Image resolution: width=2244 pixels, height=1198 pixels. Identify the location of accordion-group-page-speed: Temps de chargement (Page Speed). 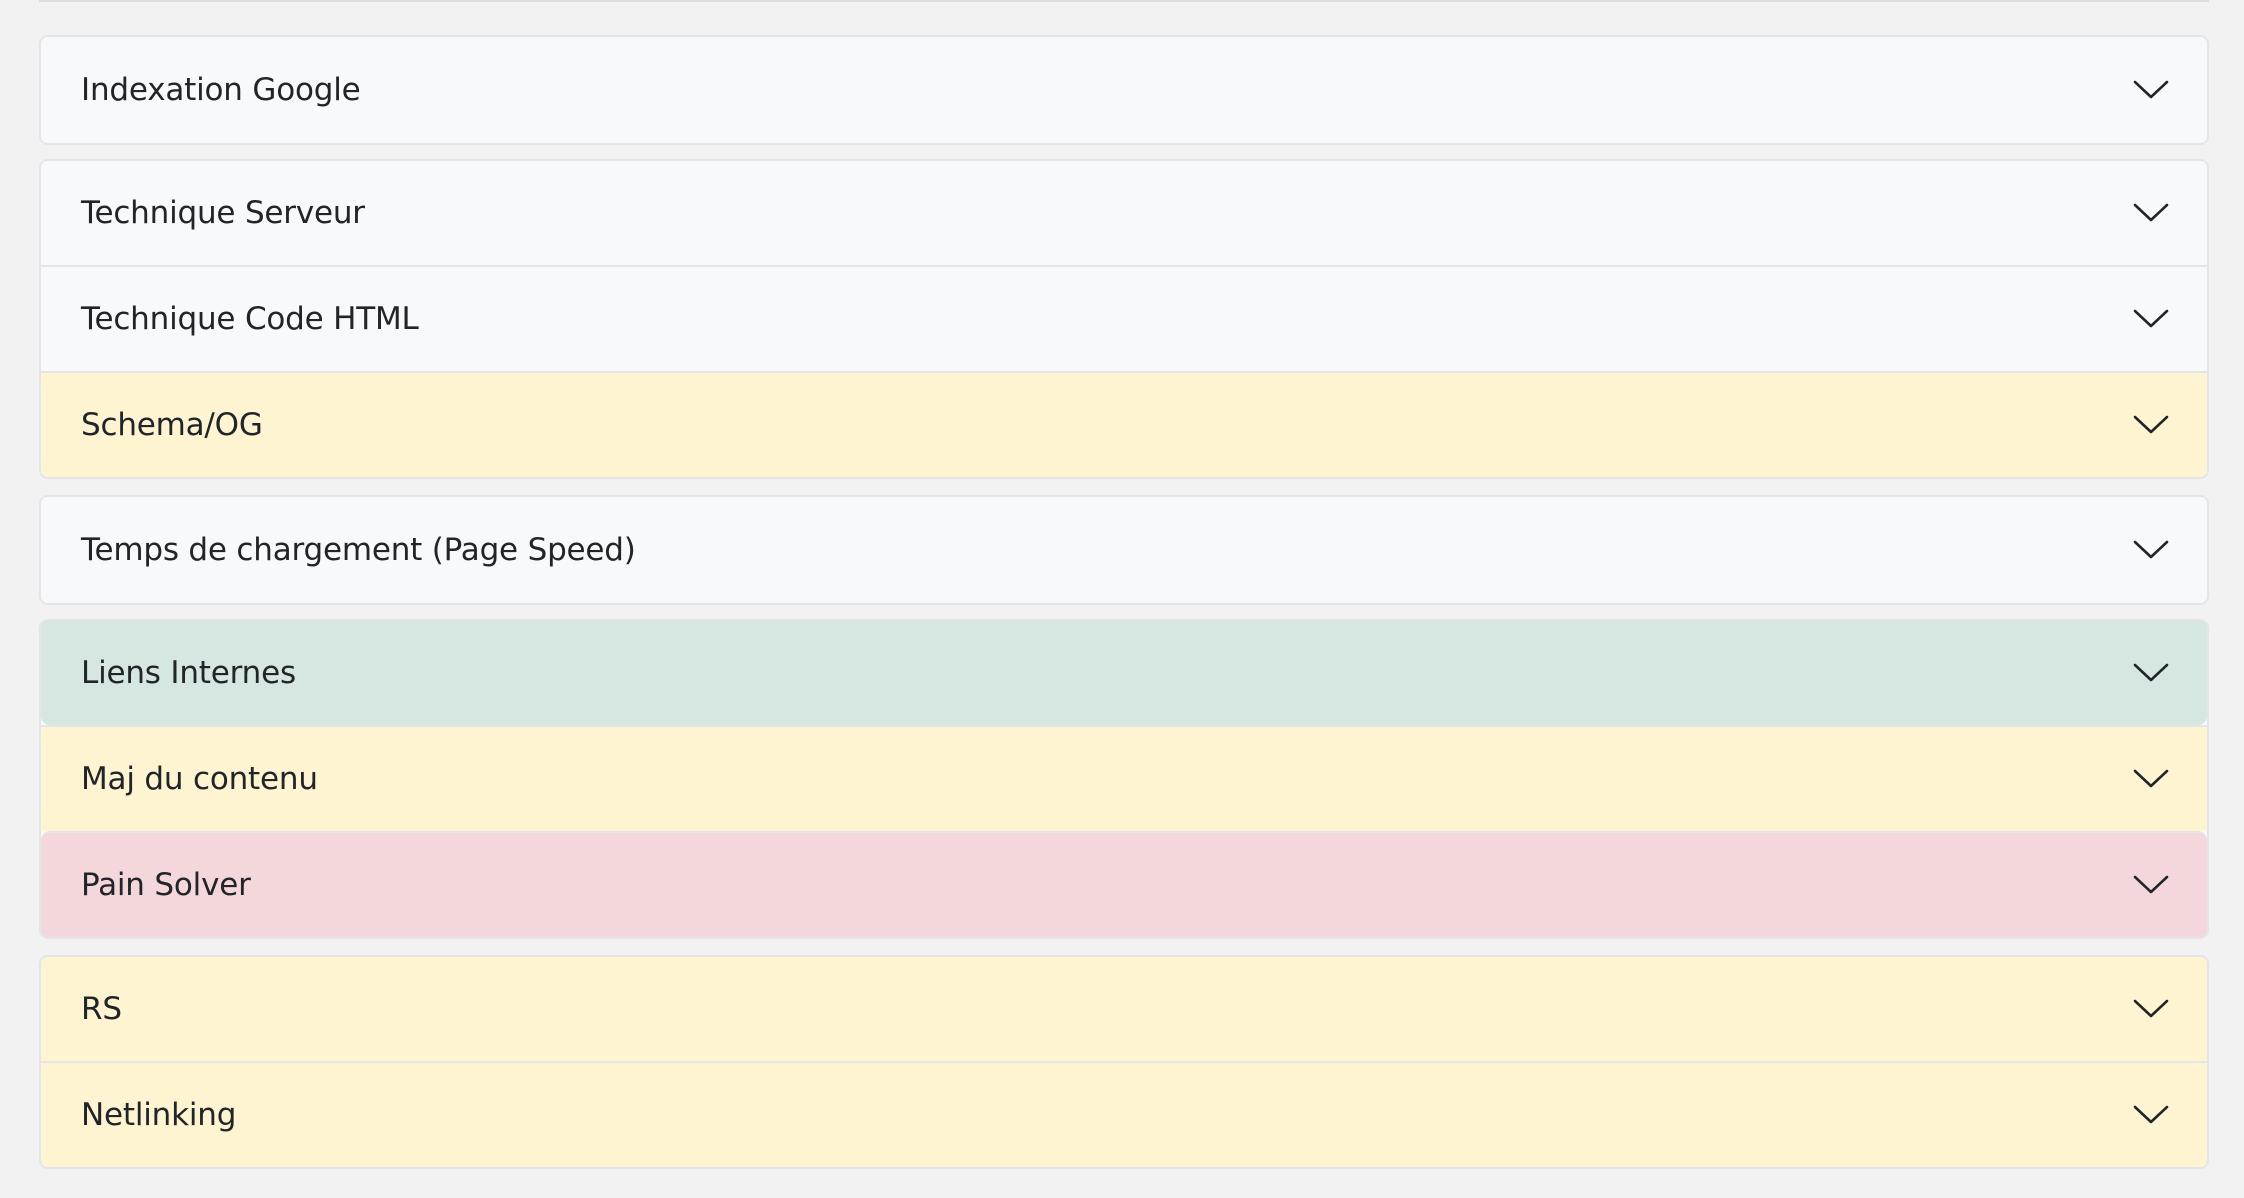
(1124, 550).